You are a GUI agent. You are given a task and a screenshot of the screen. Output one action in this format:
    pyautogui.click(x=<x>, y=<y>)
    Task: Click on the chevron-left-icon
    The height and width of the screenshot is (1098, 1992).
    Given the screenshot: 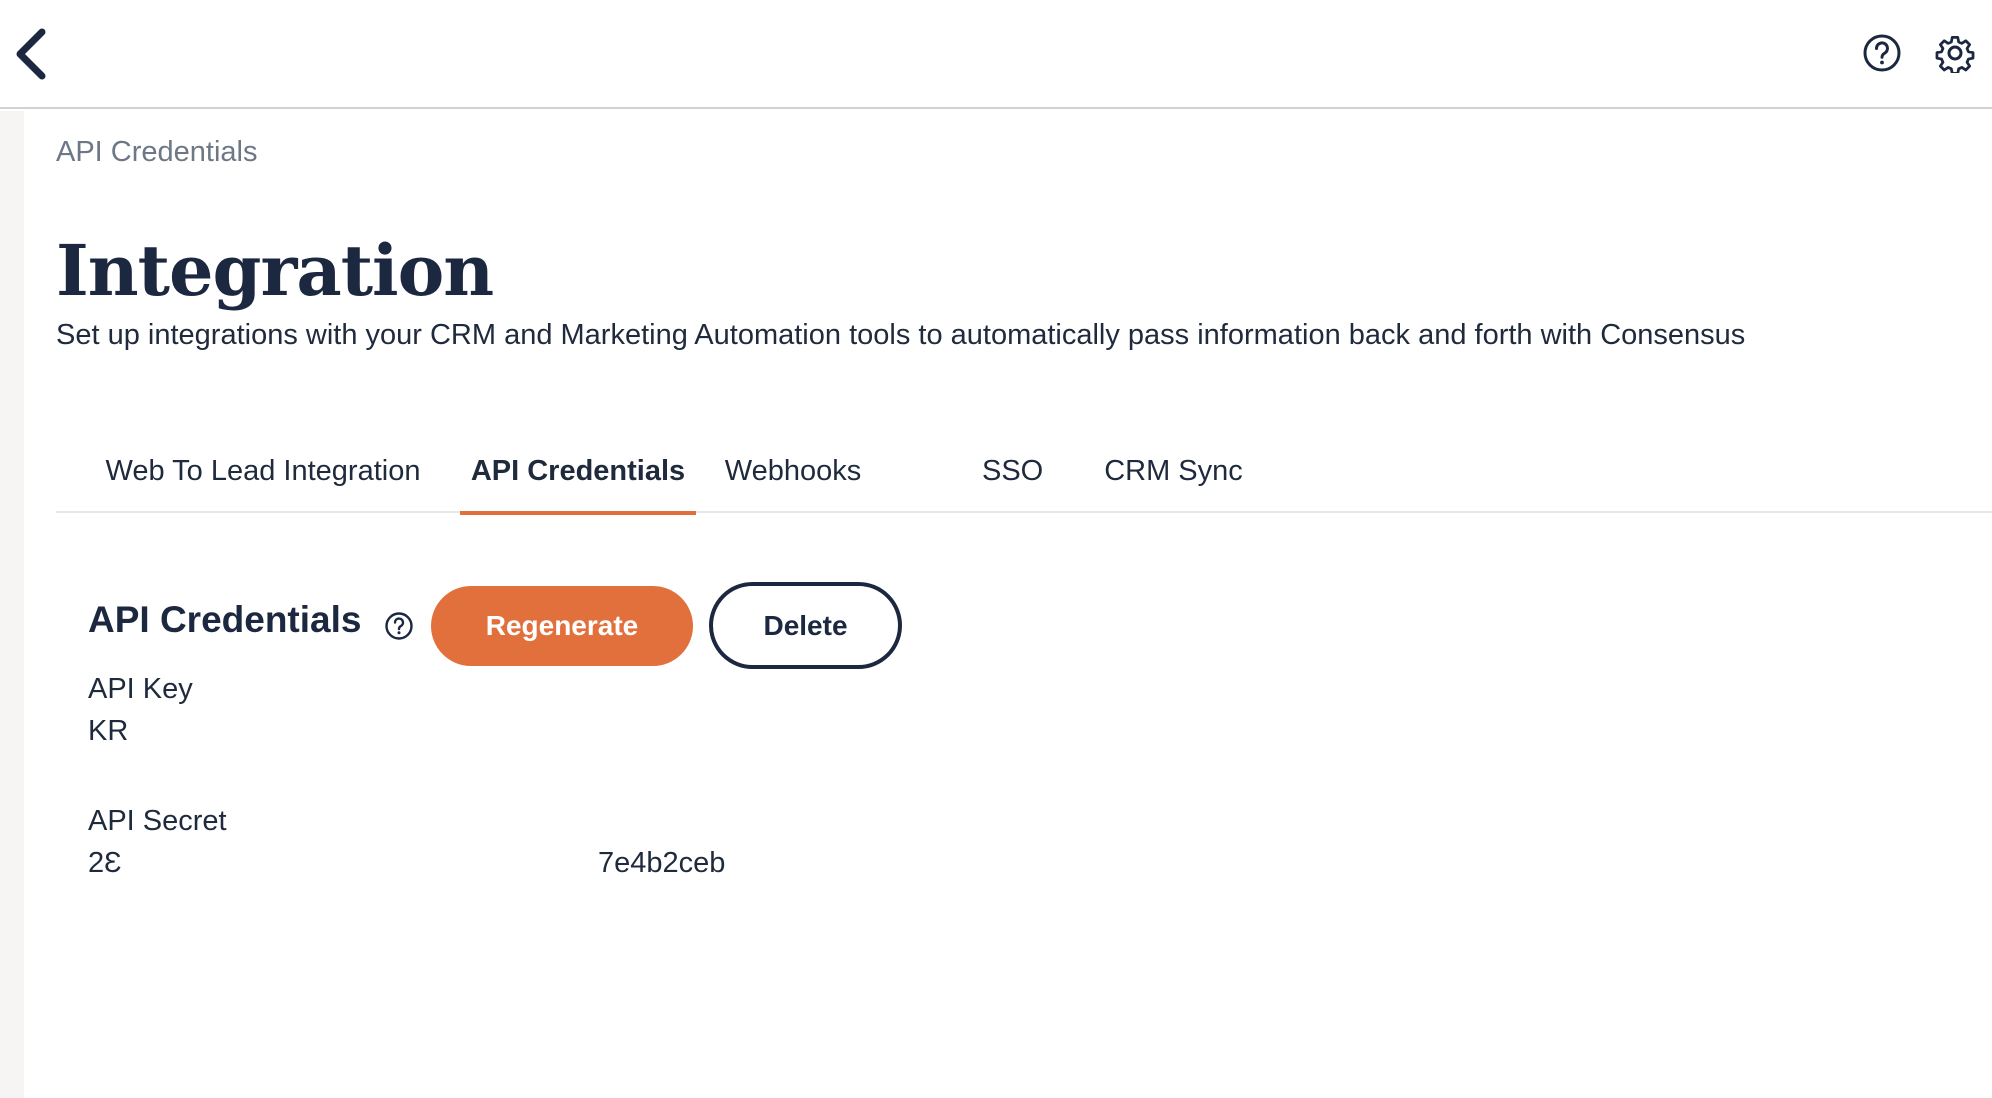 What is the action you would take?
    pyautogui.click(x=31, y=54)
    